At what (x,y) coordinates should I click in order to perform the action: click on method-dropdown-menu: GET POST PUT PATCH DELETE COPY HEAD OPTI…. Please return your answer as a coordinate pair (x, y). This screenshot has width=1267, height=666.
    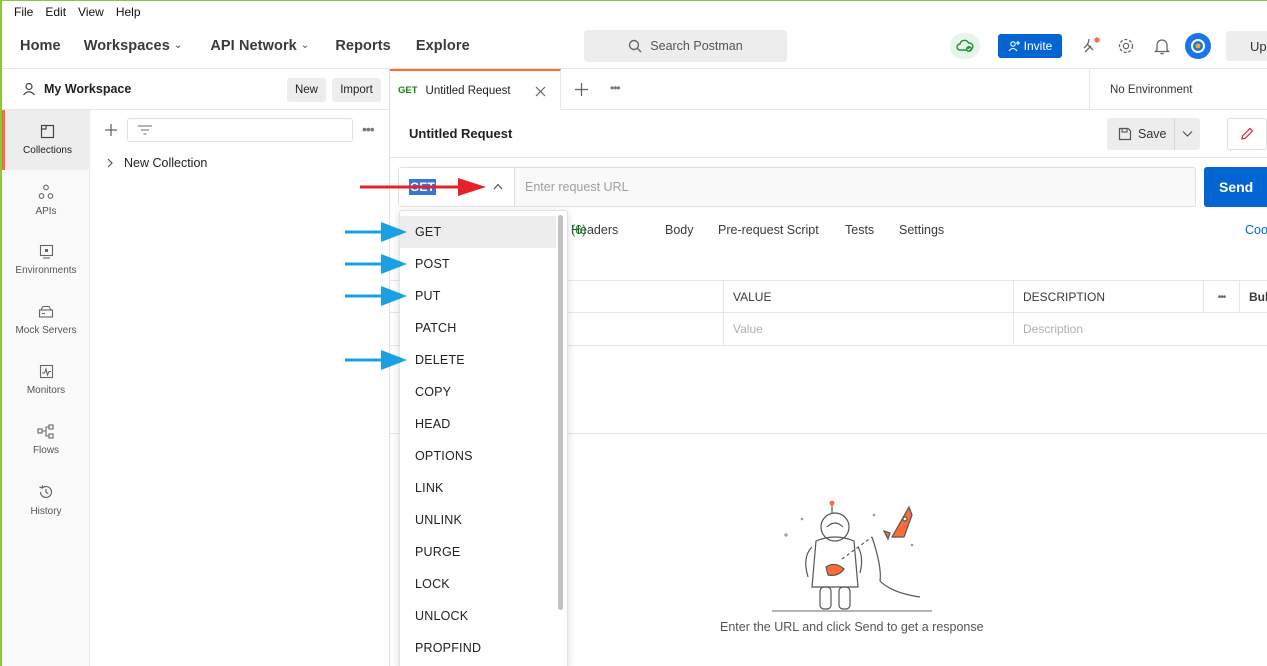
    Looking at the image, I should click on (483, 438).